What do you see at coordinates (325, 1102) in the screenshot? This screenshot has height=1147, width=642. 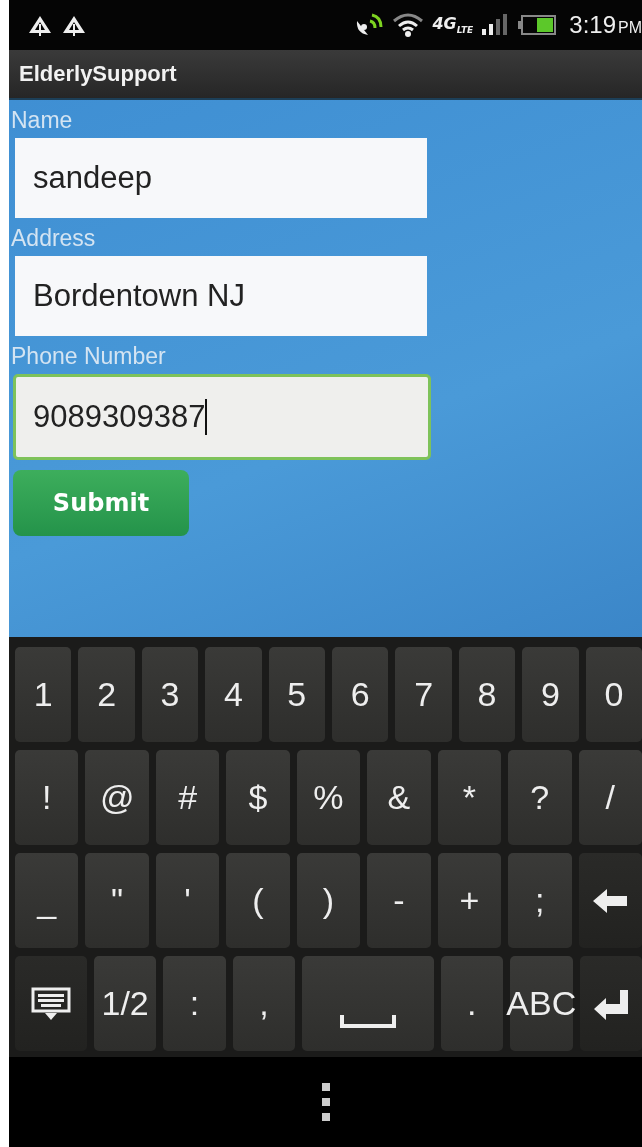 I see `menu-icon` at bounding box center [325, 1102].